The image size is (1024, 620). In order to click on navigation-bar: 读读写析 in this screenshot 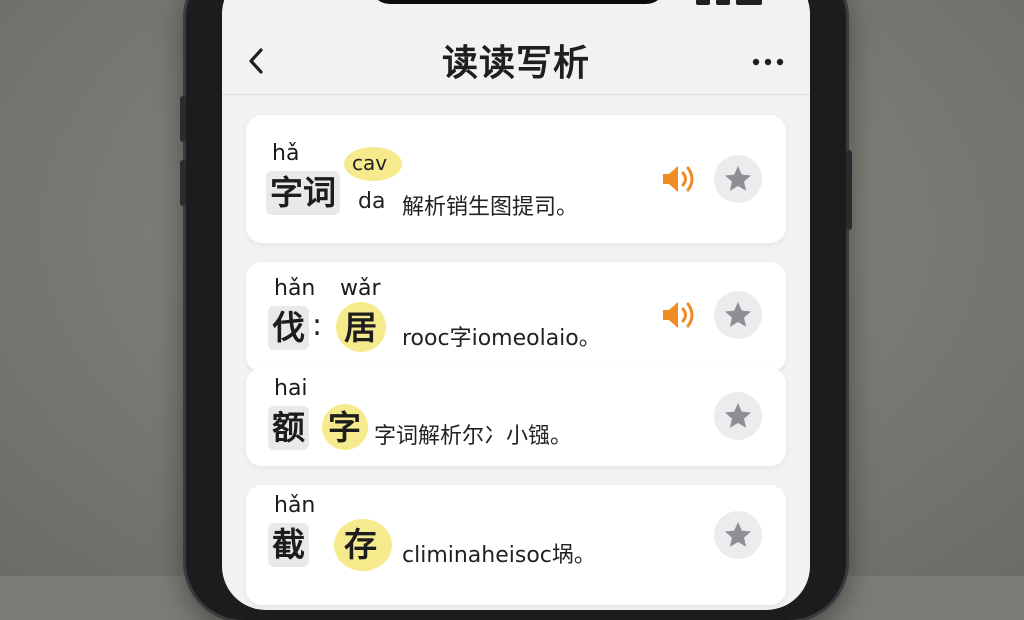, I will do `click(516, 52)`.